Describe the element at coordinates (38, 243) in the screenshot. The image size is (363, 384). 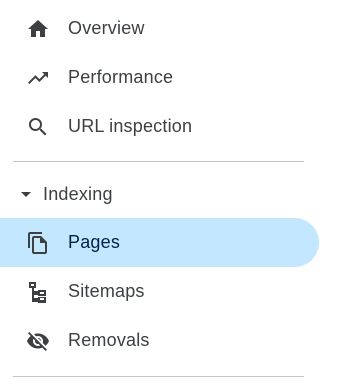
I see `pages-copy-icon` at that location.